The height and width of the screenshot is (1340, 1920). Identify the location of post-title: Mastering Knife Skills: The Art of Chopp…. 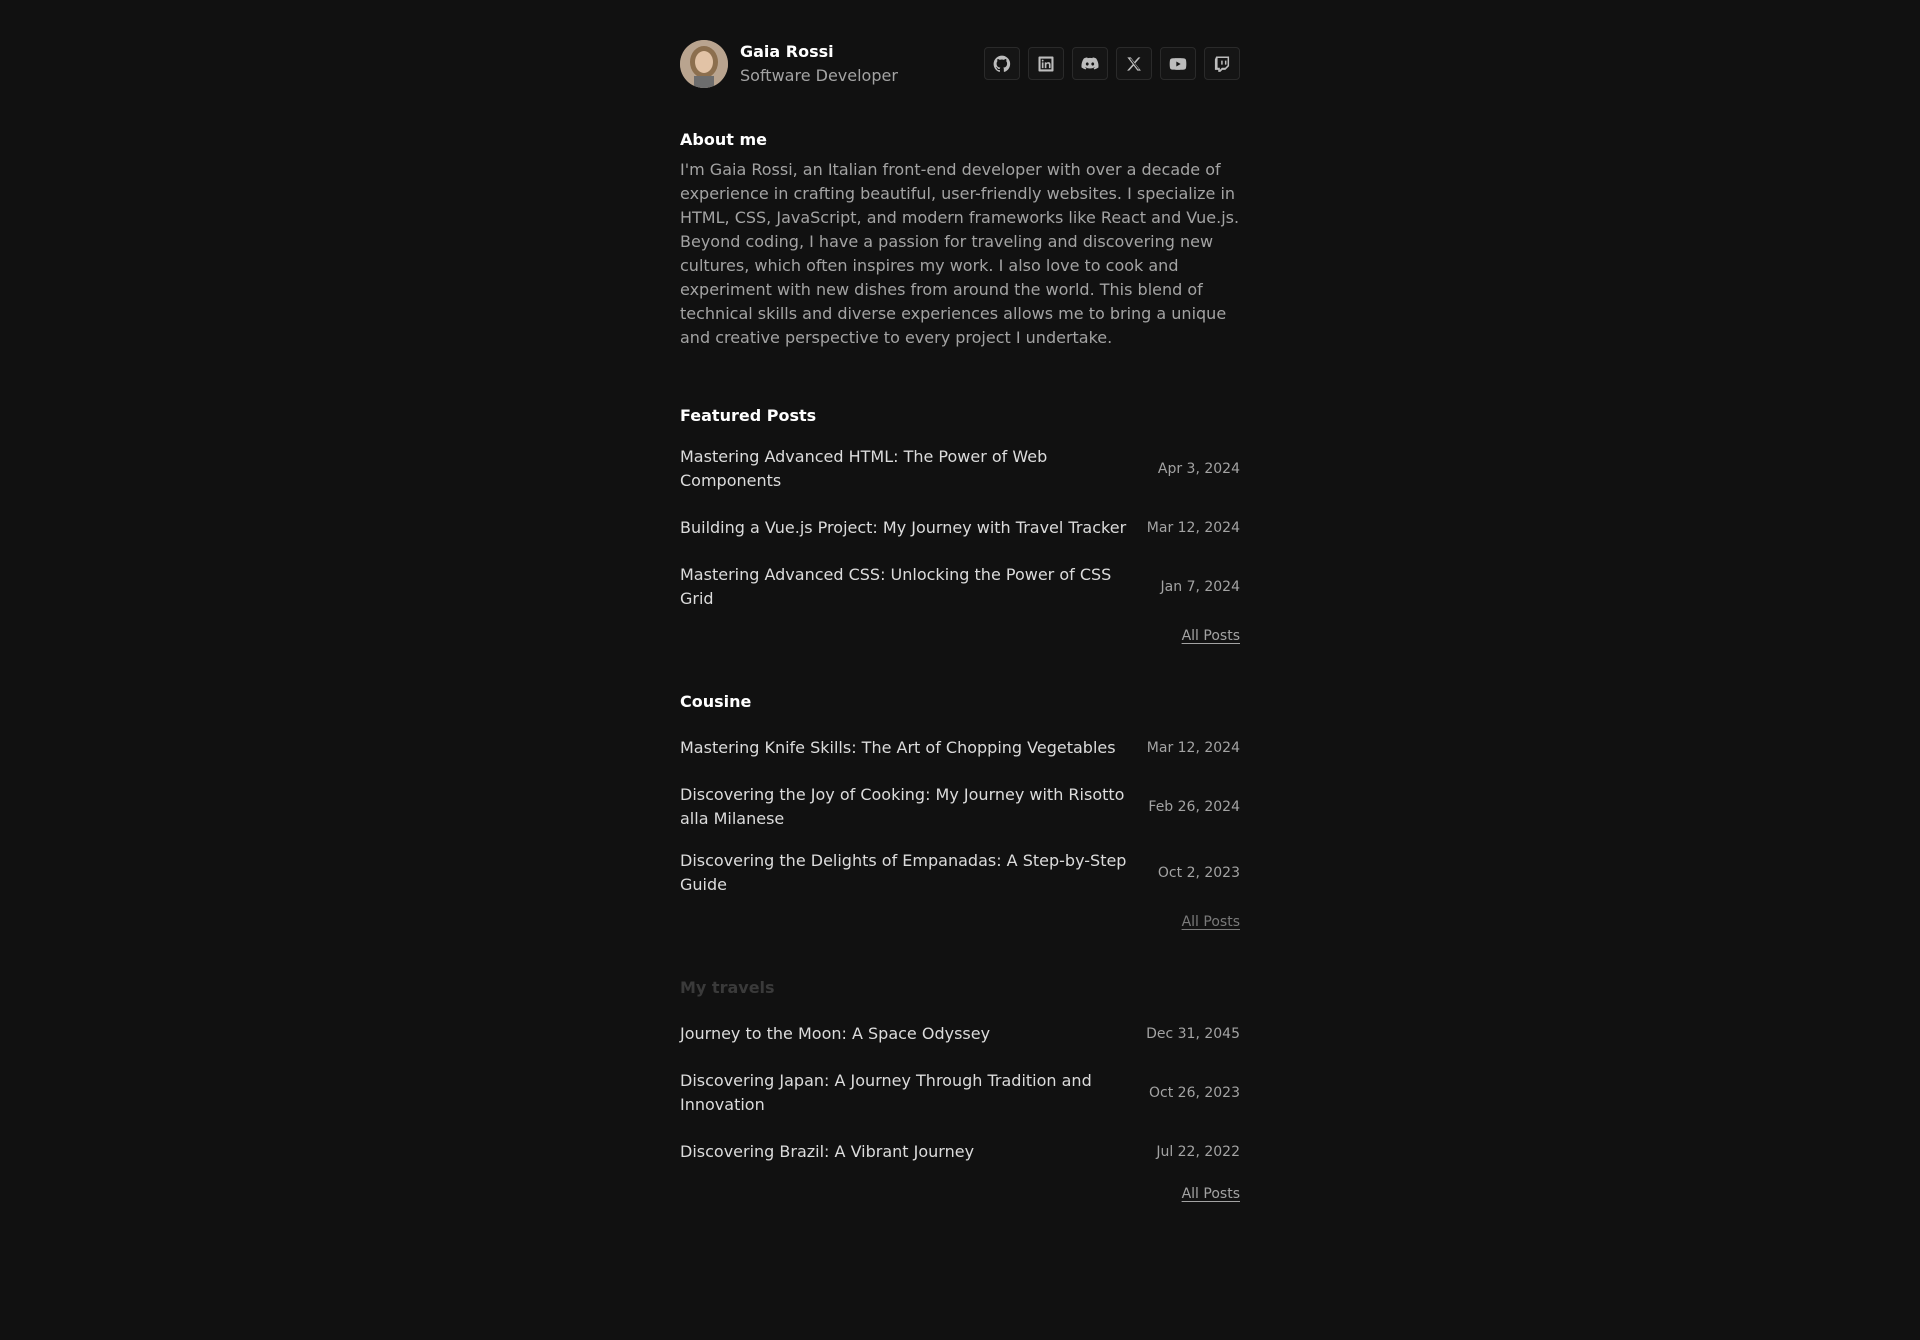
(910, 748).